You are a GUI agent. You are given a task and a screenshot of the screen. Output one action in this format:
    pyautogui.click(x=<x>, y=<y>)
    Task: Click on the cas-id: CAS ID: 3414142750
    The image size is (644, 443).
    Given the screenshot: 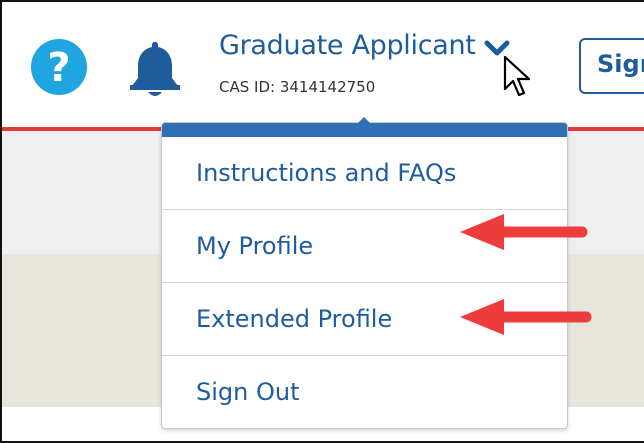 What is the action you would take?
    pyautogui.click(x=297, y=87)
    